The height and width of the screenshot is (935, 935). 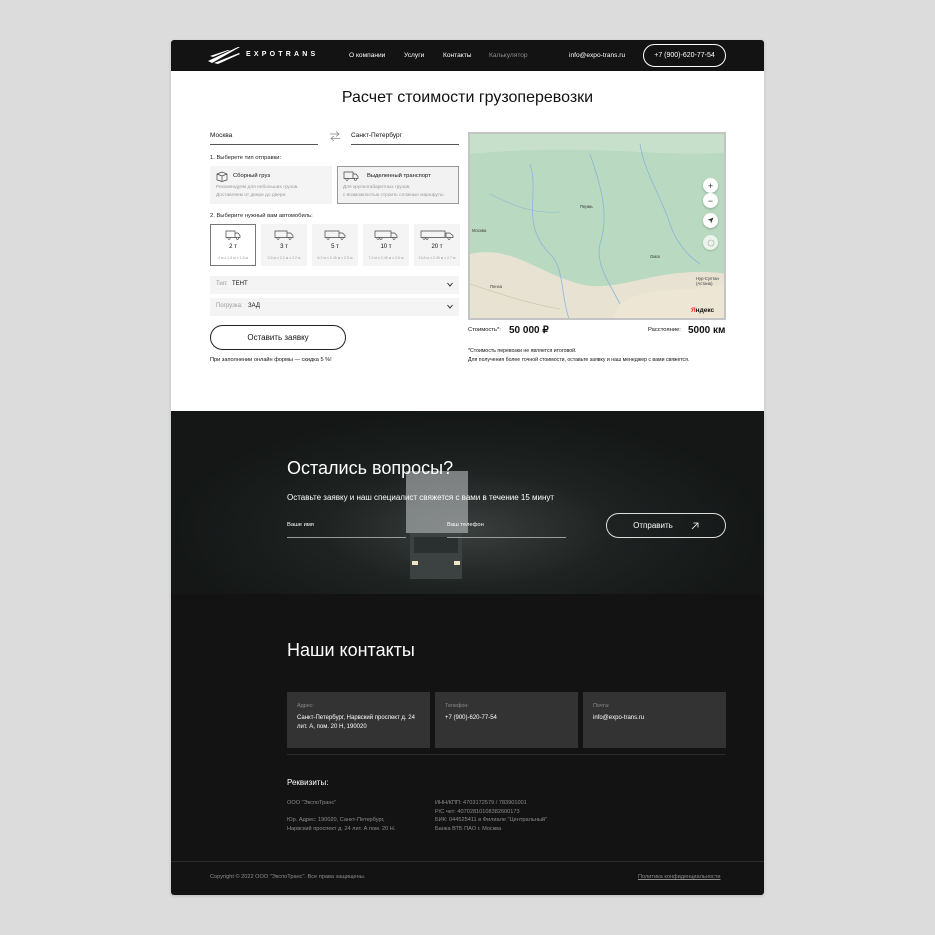 I want to click on name-input-underline, so click(x=346, y=537).